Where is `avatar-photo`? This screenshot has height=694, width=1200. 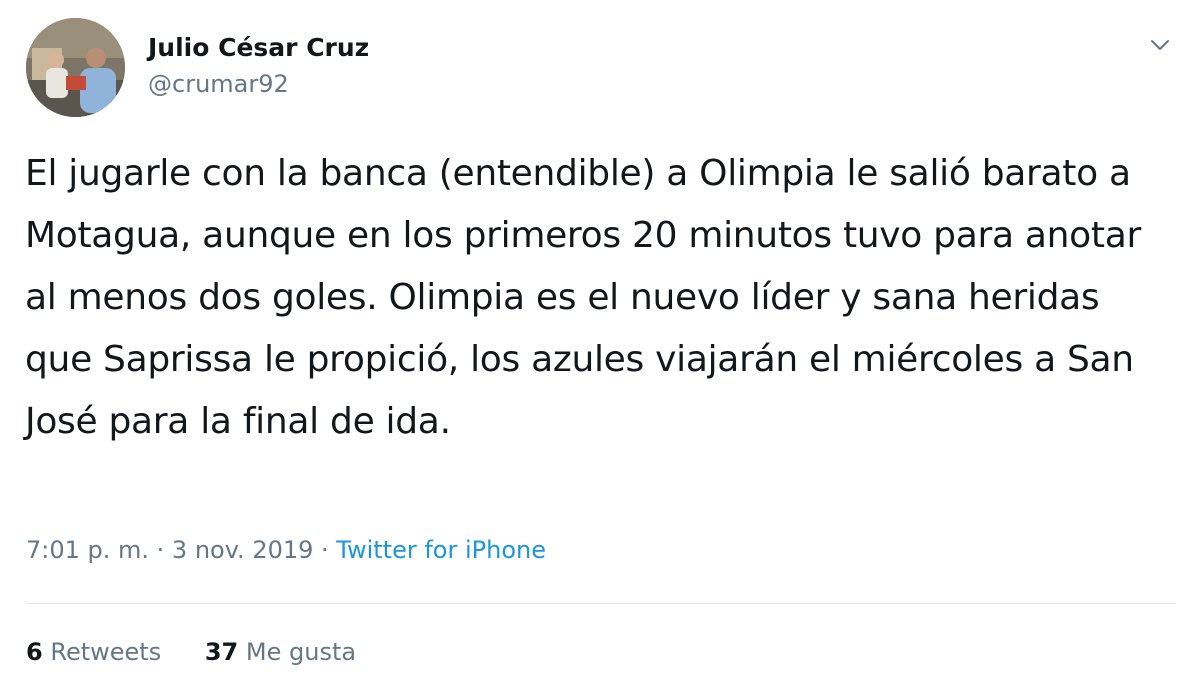 avatar-photo is located at coordinates (75, 67).